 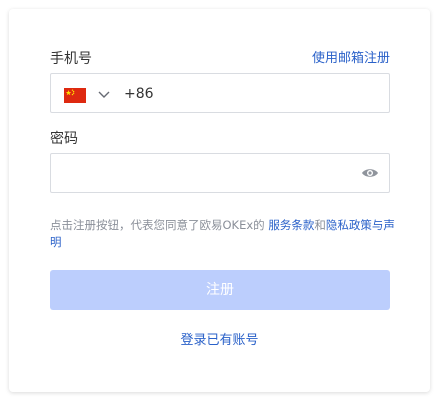 What do you see at coordinates (320, 225) in the screenshot?
I see `agreement-conjunction: 和` at bounding box center [320, 225].